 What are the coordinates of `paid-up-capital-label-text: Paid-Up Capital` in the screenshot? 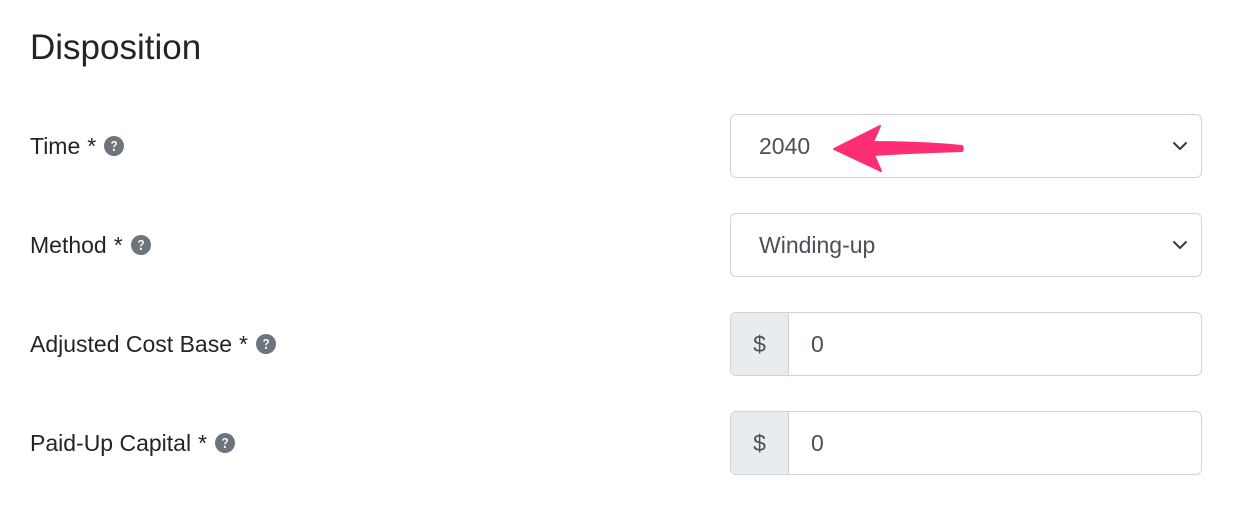 It's located at (111, 442).